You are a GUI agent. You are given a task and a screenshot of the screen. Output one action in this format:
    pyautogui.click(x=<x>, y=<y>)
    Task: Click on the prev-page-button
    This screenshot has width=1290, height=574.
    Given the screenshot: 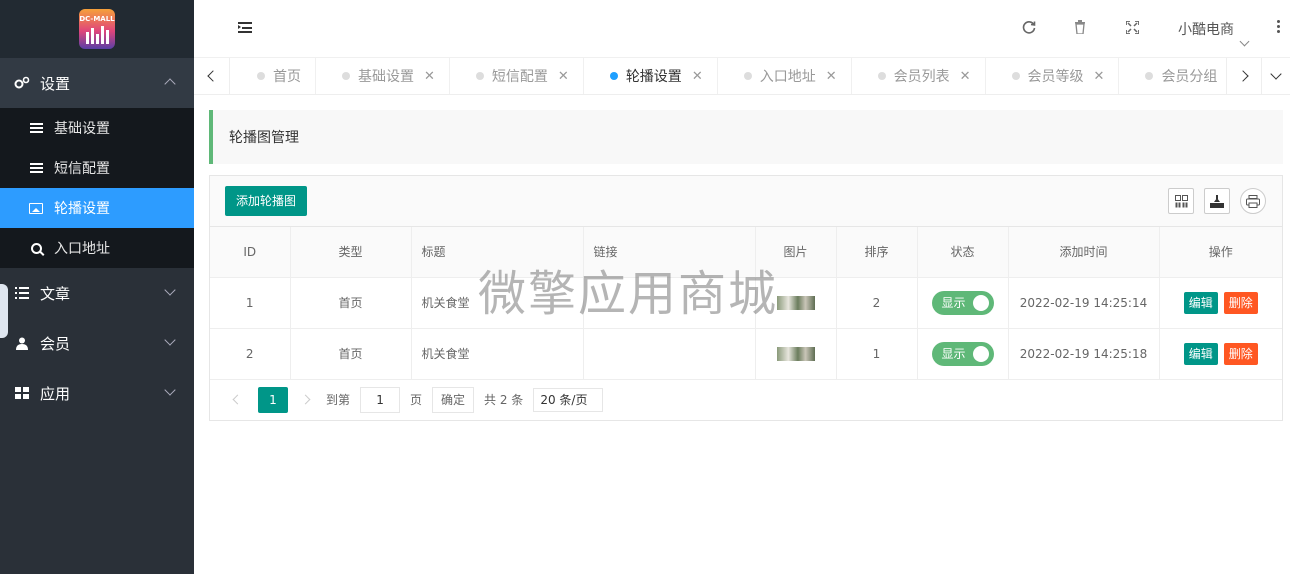 What is the action you would take?
    pyautogui.click(x=238, y=399)
    